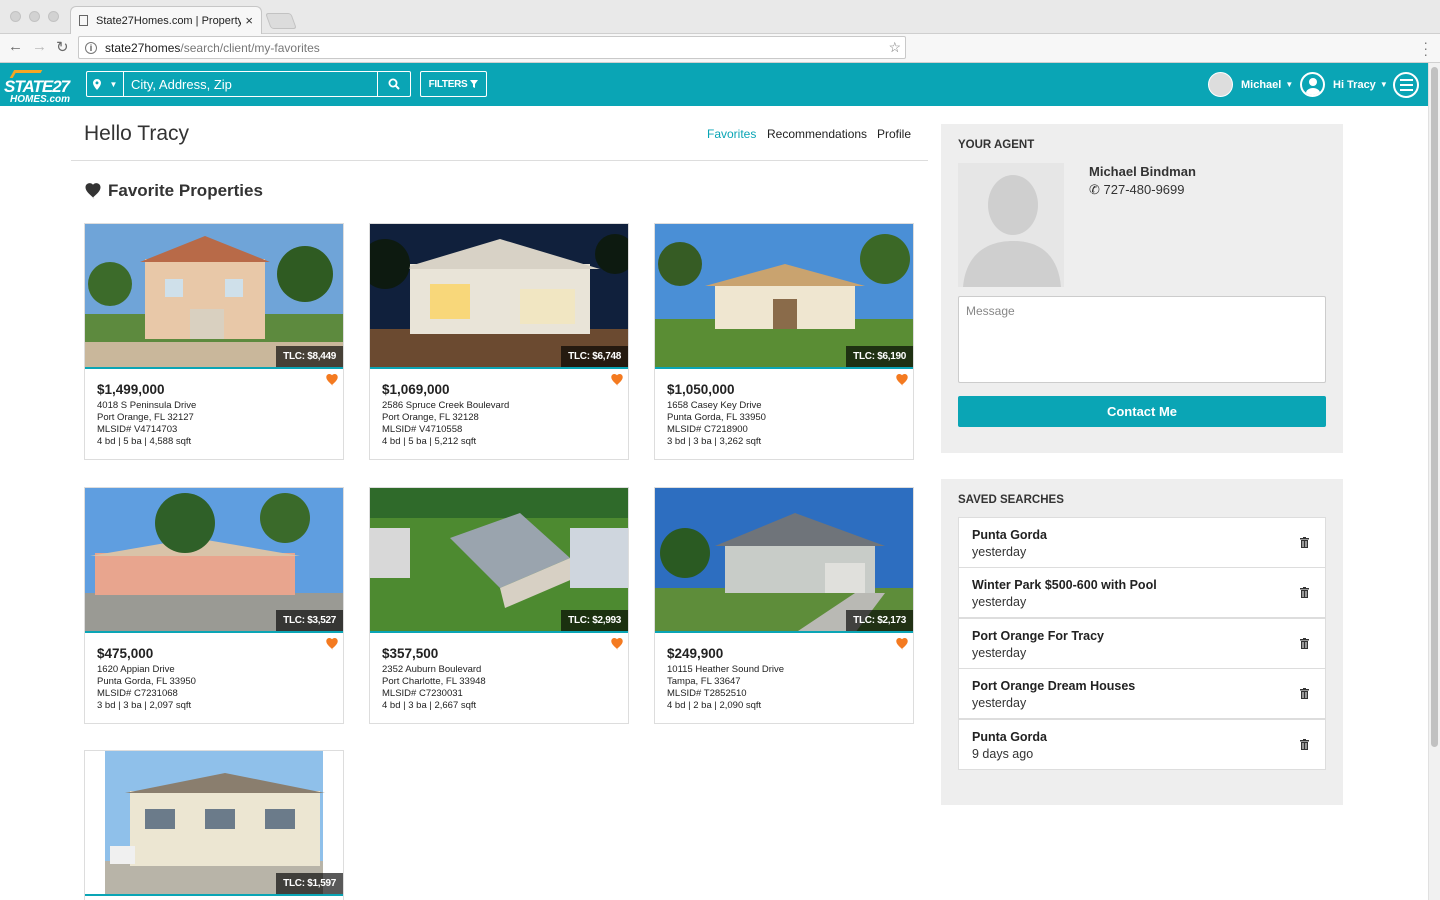 This screenshot has height=900, width=1440. What do you see at coordinates (1142, 643) in the screenshot?
I see `saved-search-item: Port Orange For Tracy yesterday` at bounding box center [1142, 643].